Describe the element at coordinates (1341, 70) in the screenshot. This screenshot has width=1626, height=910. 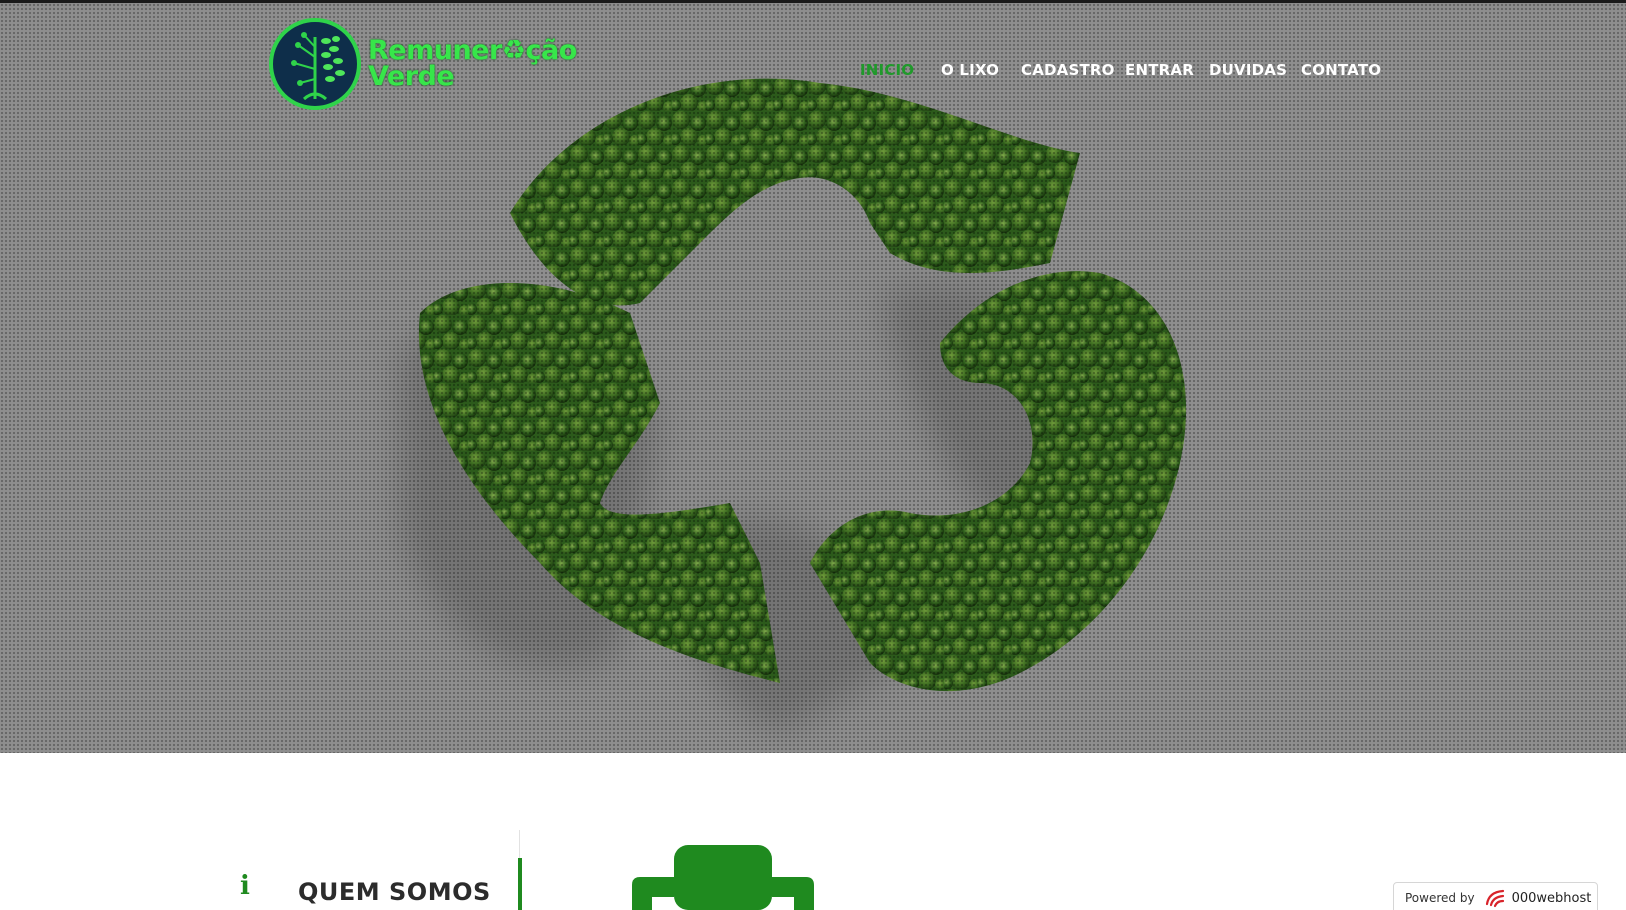
I see `nav-item-contato: CONTATO` at that location.